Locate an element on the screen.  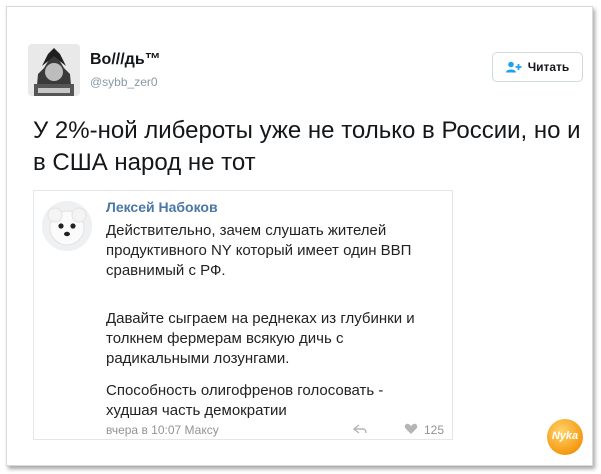
embedded-author-avatar is located at coordinates (67, 226).